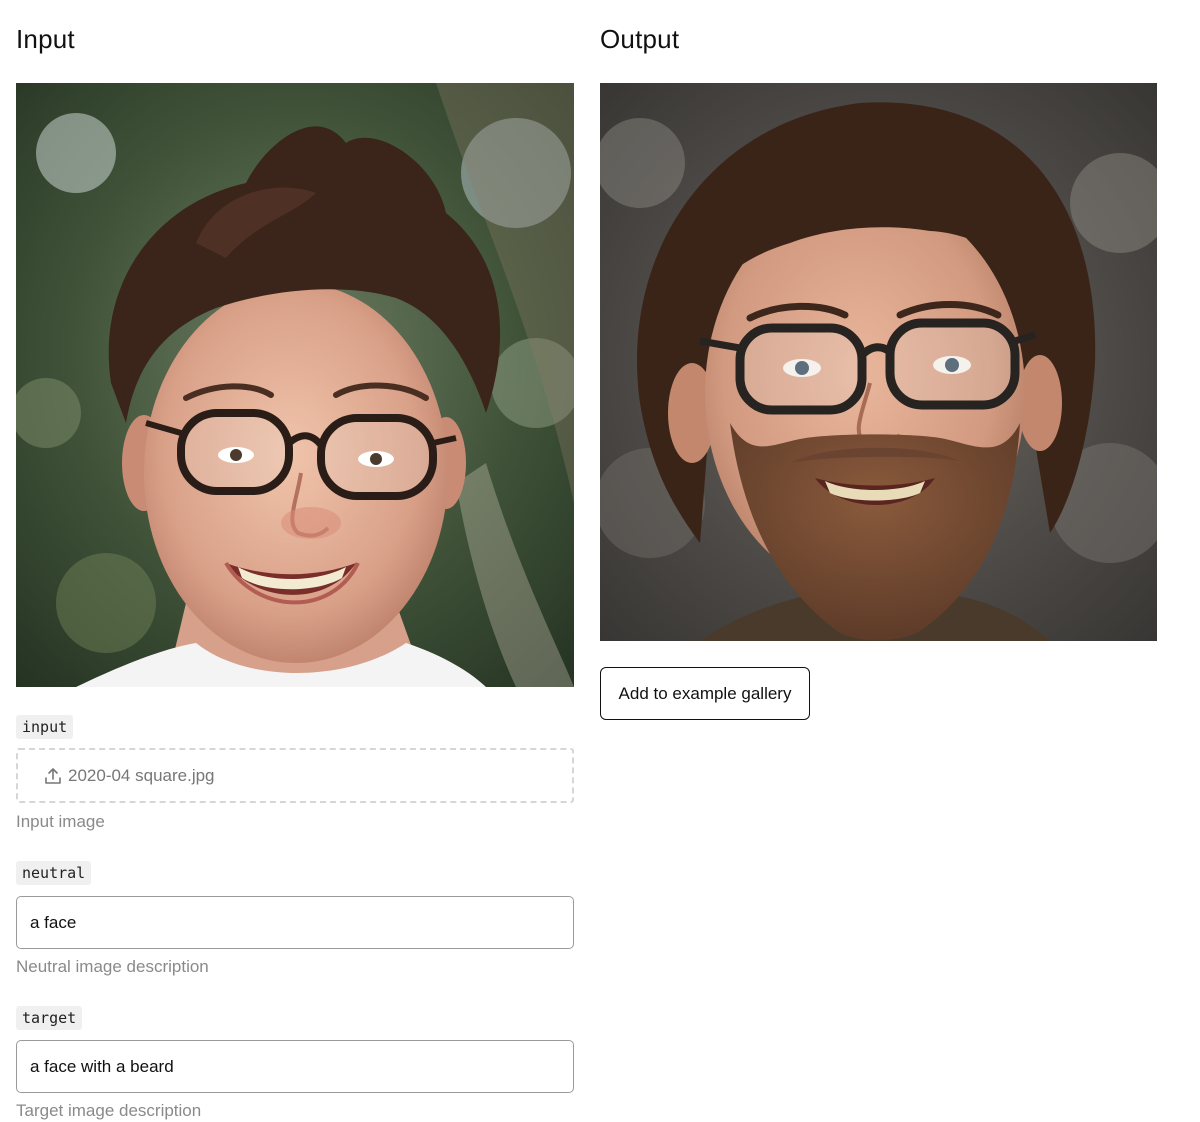  What do you see at coordinates (45, 39) in the screenshot?
I see `input-heading: Input` at bounding box center [45, 39].